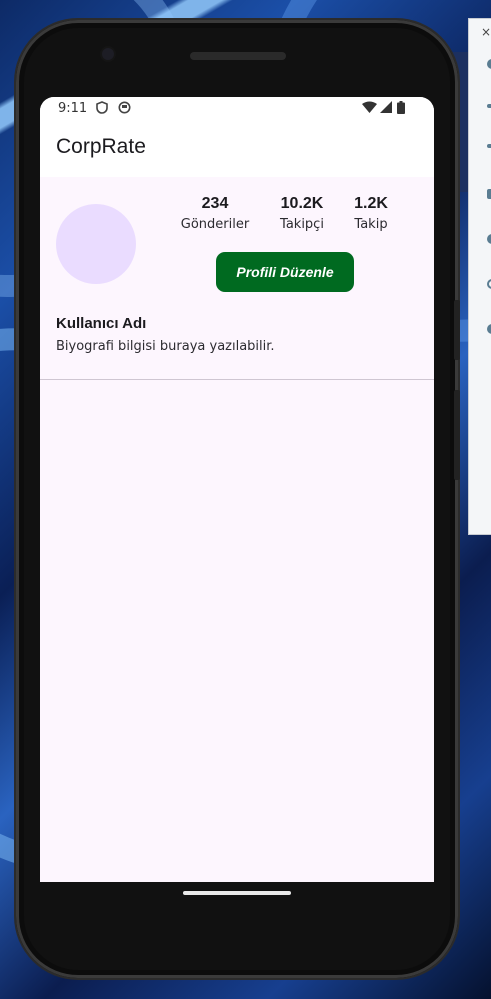 Image resolution: width=491 pixels, height=999 pixels. What do you see at coordinates (371, 203) in the screenshot?
I see `stat-following-value: 1.2K` at bounding box center [371, 203].